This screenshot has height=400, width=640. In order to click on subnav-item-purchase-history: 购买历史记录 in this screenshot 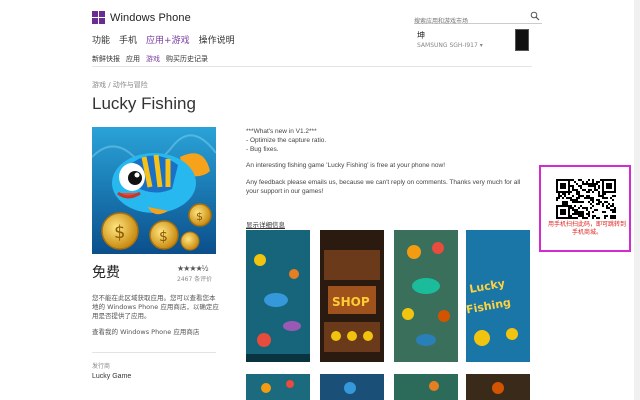, I will do `click(187, 59)`.